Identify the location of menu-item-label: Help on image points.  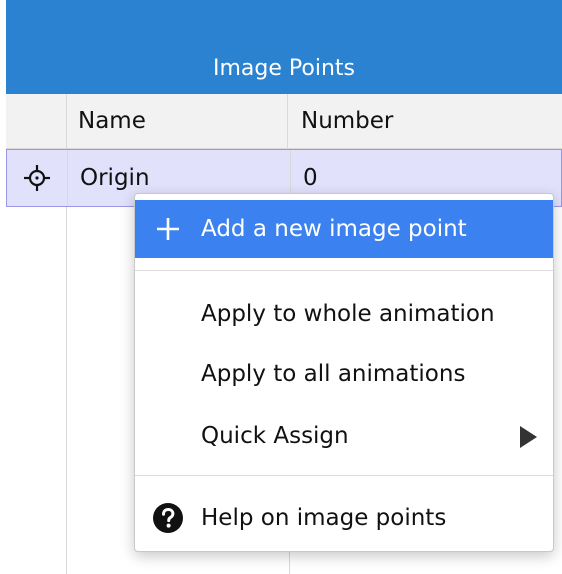
(324, 518).